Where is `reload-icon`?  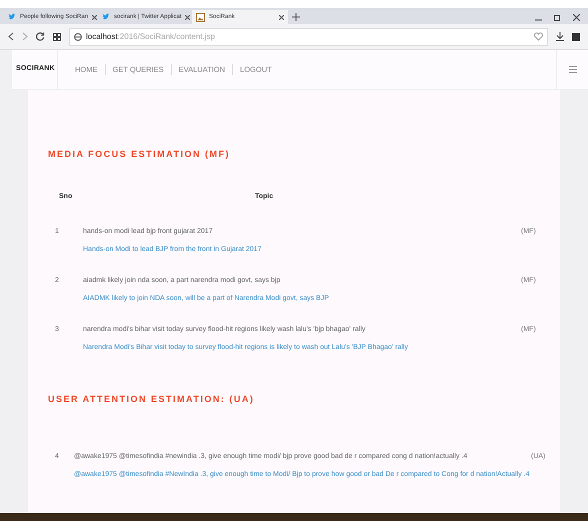
reload-icon is located at coordinates (40, 36).